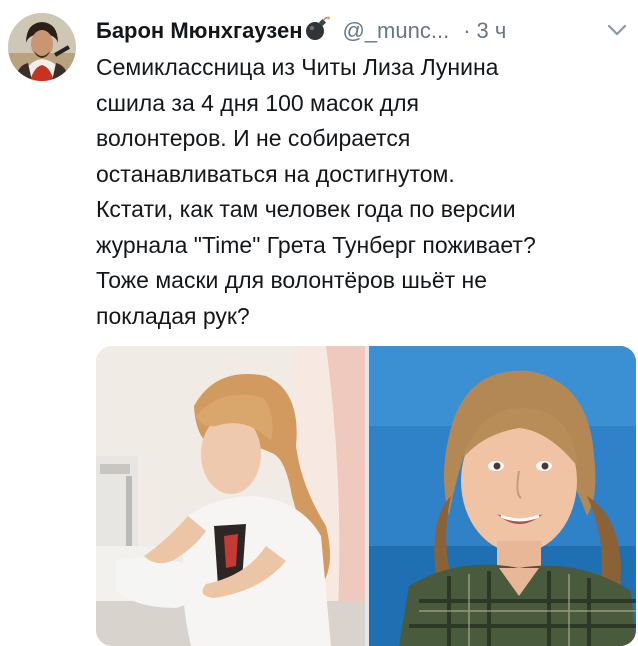  Describe the element at coordinates (292, 280) in the screenshot. I see `tweet-text-line: Тоже маски для волонтёров шьёт не` at that location.